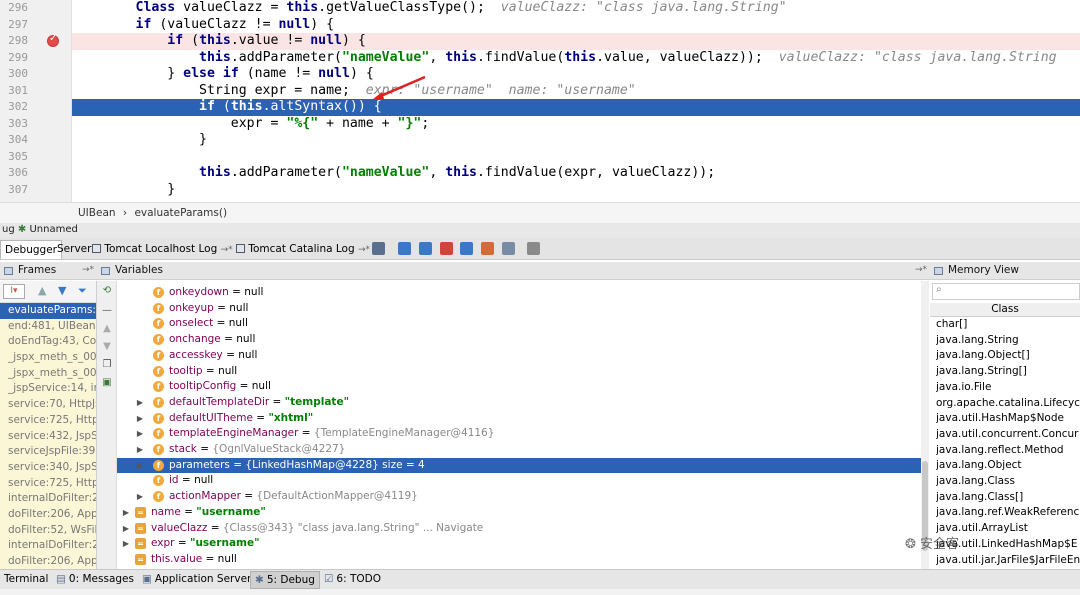 This screenshot has width=1080, height=595. Describe the element at coordinates (1008, 356) in the screenshot. I see `memory-class-row: java.lang.Object[]` at that location.